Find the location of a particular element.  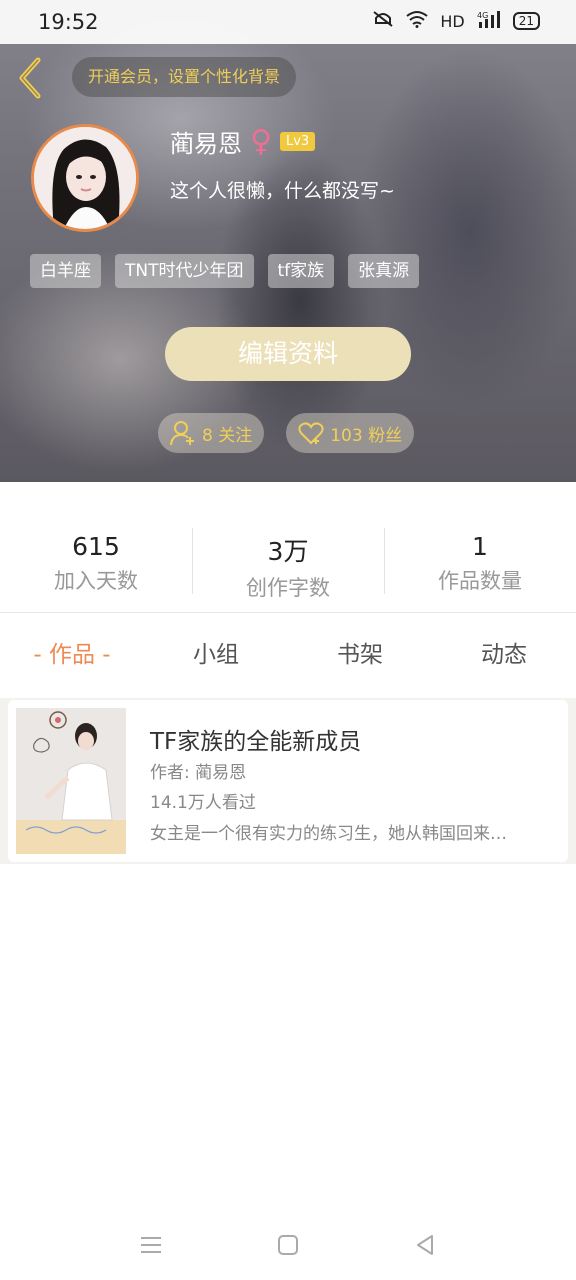

wifi-icon is located at coordinates (417, 21).